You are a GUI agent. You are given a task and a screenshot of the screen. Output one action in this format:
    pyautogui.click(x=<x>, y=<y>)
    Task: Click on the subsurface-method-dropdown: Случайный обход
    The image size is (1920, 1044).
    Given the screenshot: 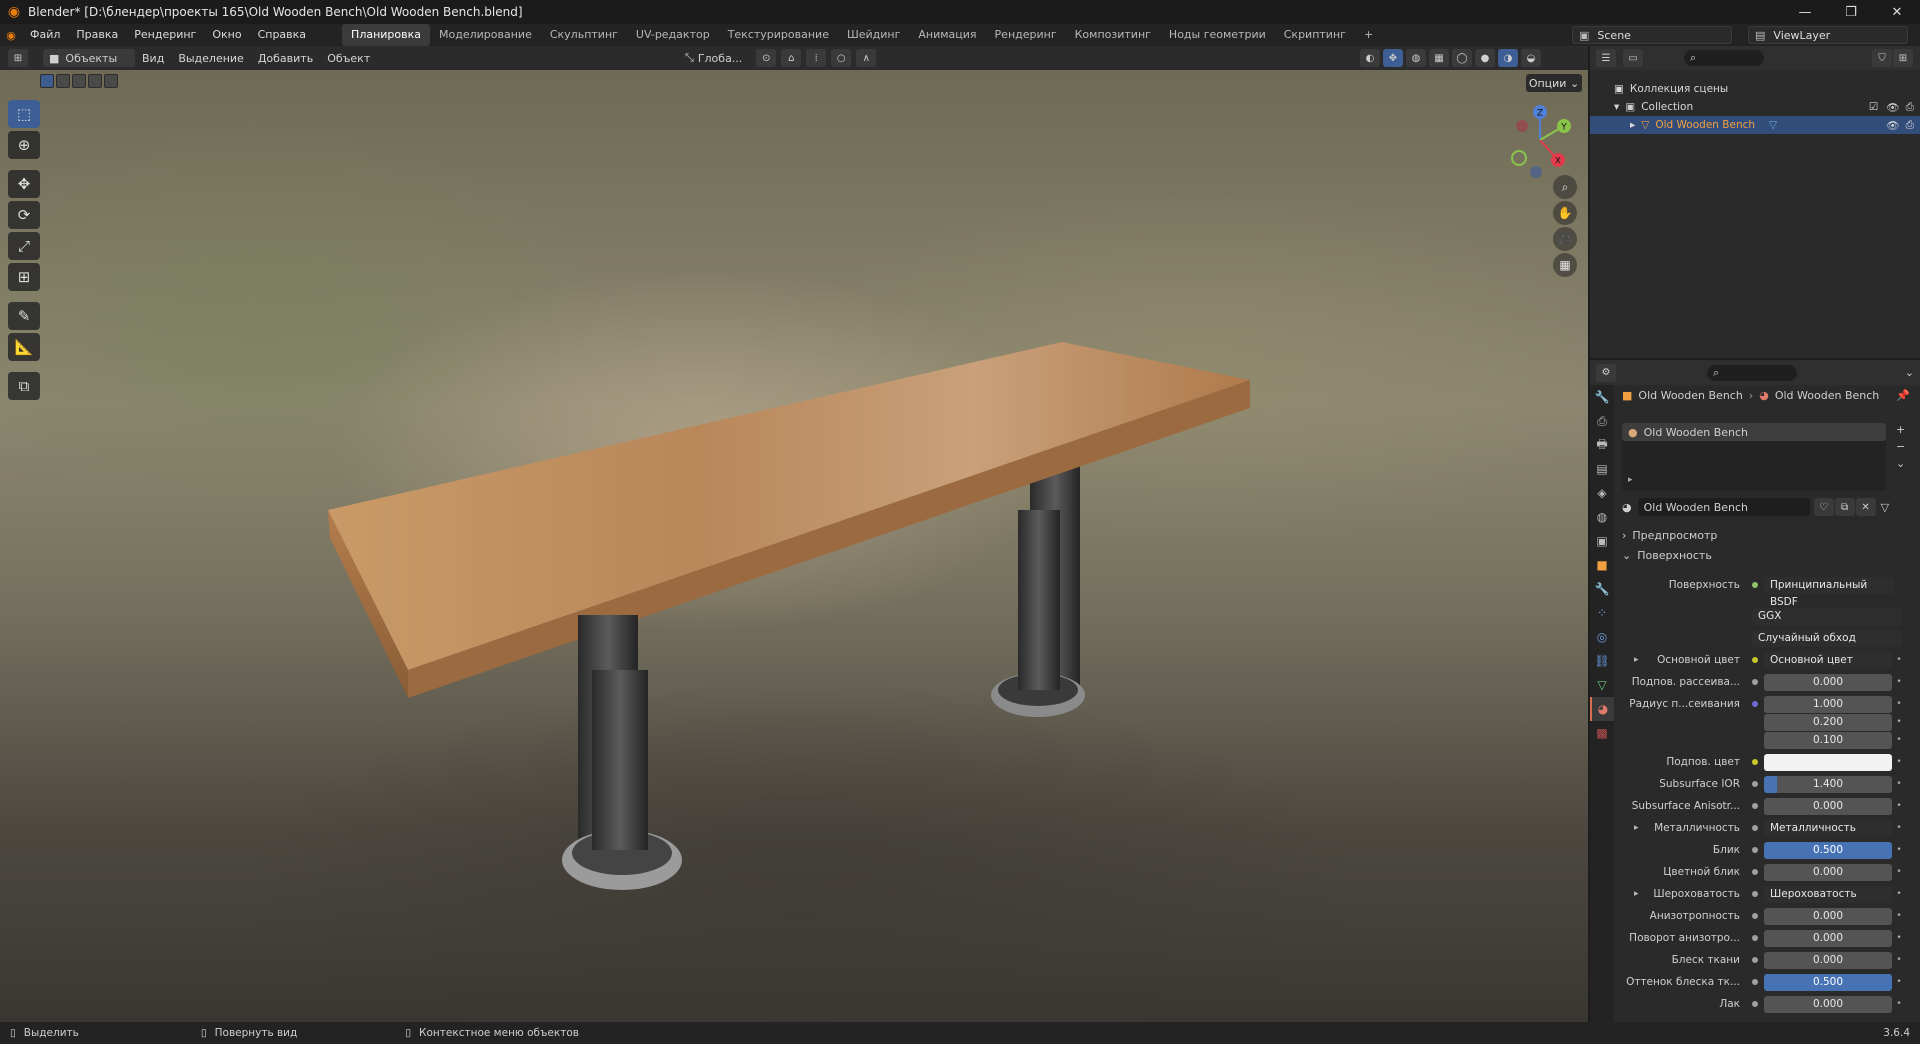 What is the action you would take?
    pyautogui.click(x=1827, y=638)
    